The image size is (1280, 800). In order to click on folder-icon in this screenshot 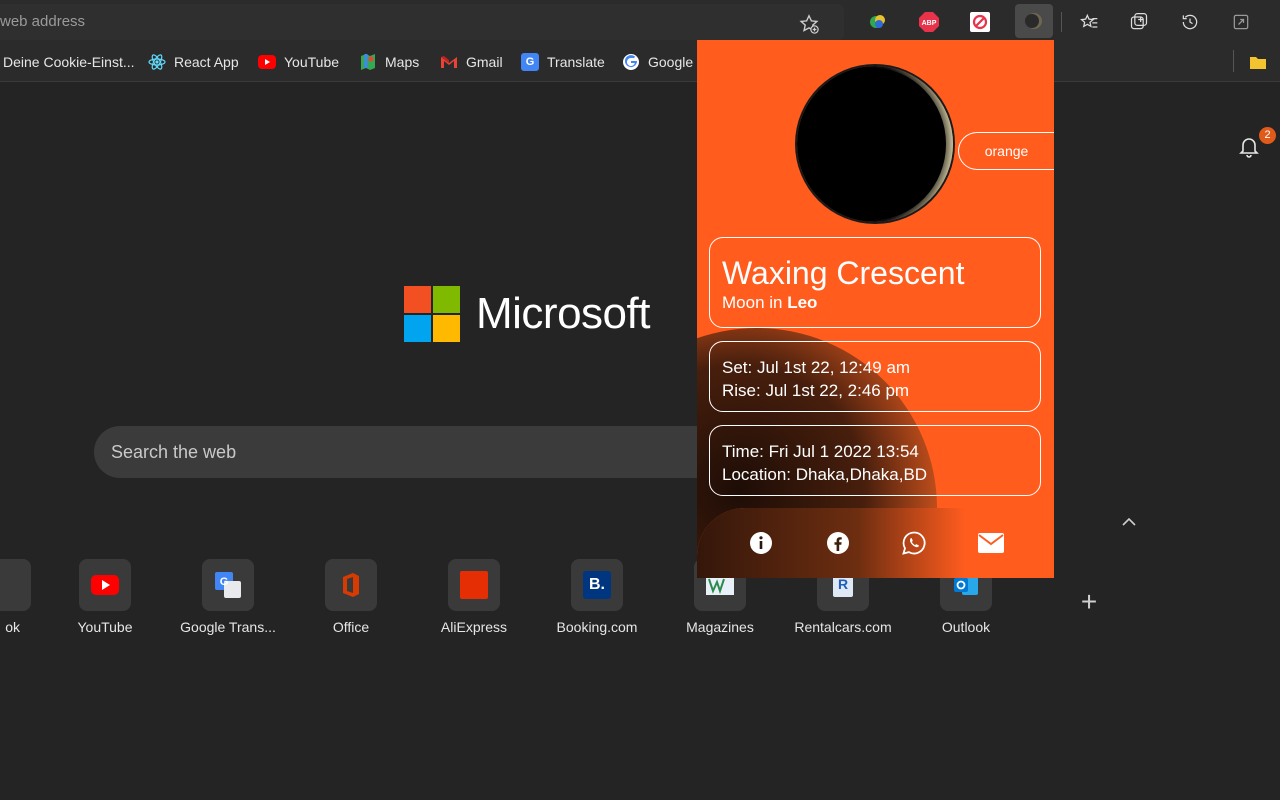, I will do `click(1258, 62)`.